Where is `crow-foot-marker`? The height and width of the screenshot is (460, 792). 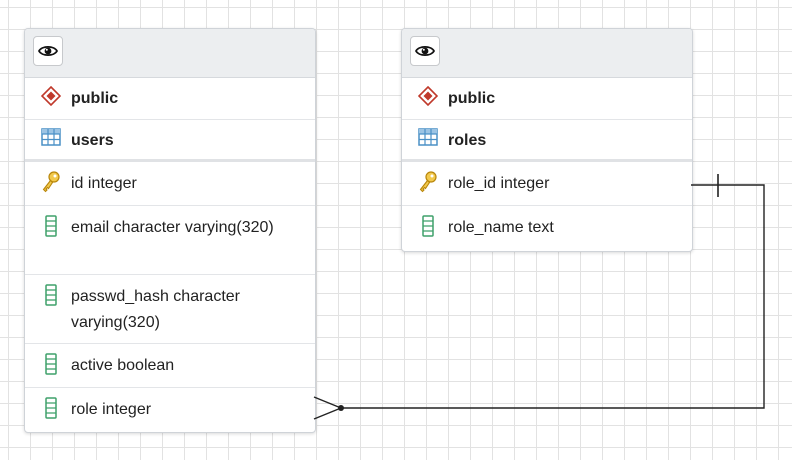 crow-foot-marker is located at coordinates (328, 408).